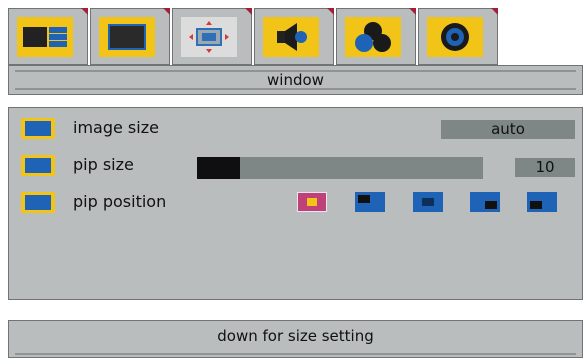 This screenshot has height=358, width=586. Describe the element at coordinates (485, 202) in the screenshot. I see `pip-position-option-bottom-right` at that location.